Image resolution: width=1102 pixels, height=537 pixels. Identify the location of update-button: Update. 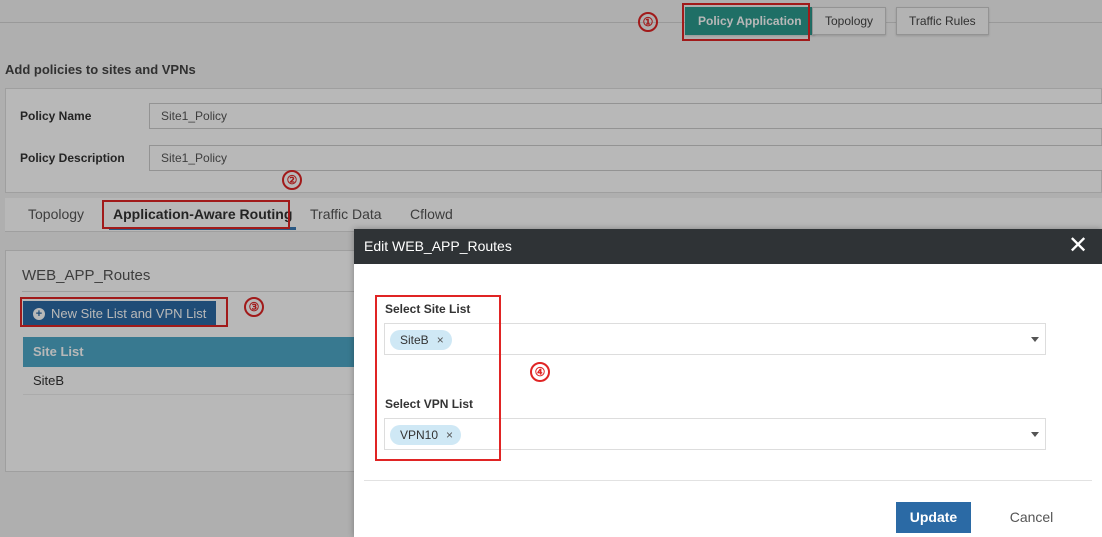
(933, 517).